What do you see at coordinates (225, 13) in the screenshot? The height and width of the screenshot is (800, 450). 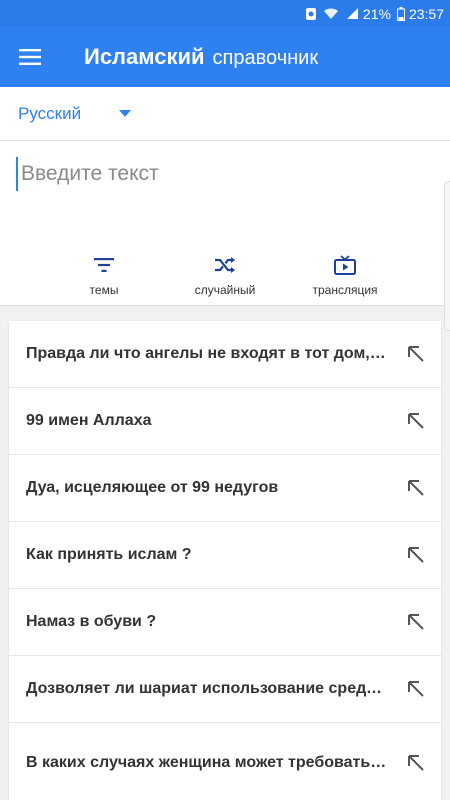 I see `status-bar: 21% 23:57` at bounding box center [225, 13].